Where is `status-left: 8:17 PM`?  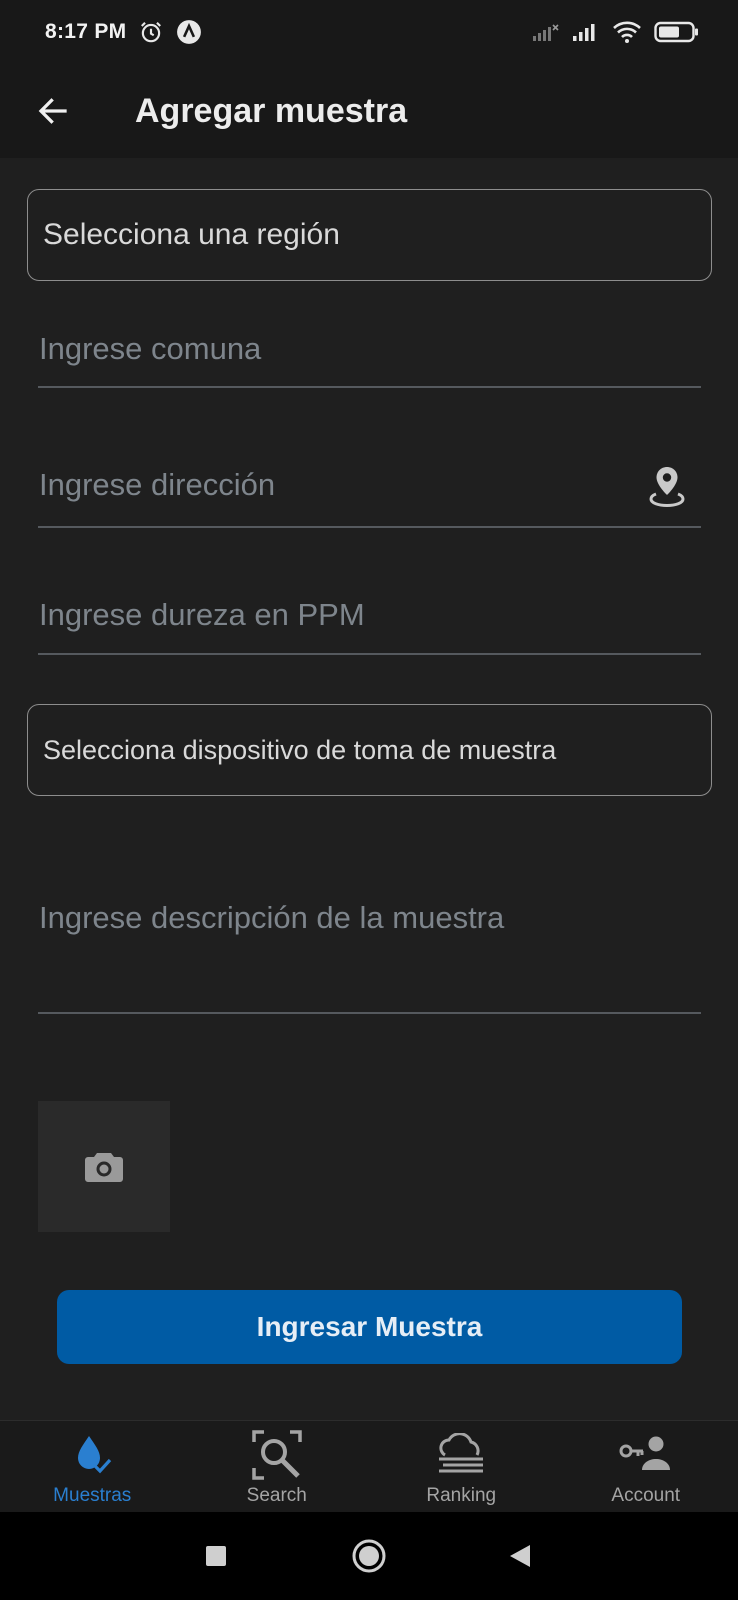 status-left: 8:17 PM is located at coordinates (123, 32).